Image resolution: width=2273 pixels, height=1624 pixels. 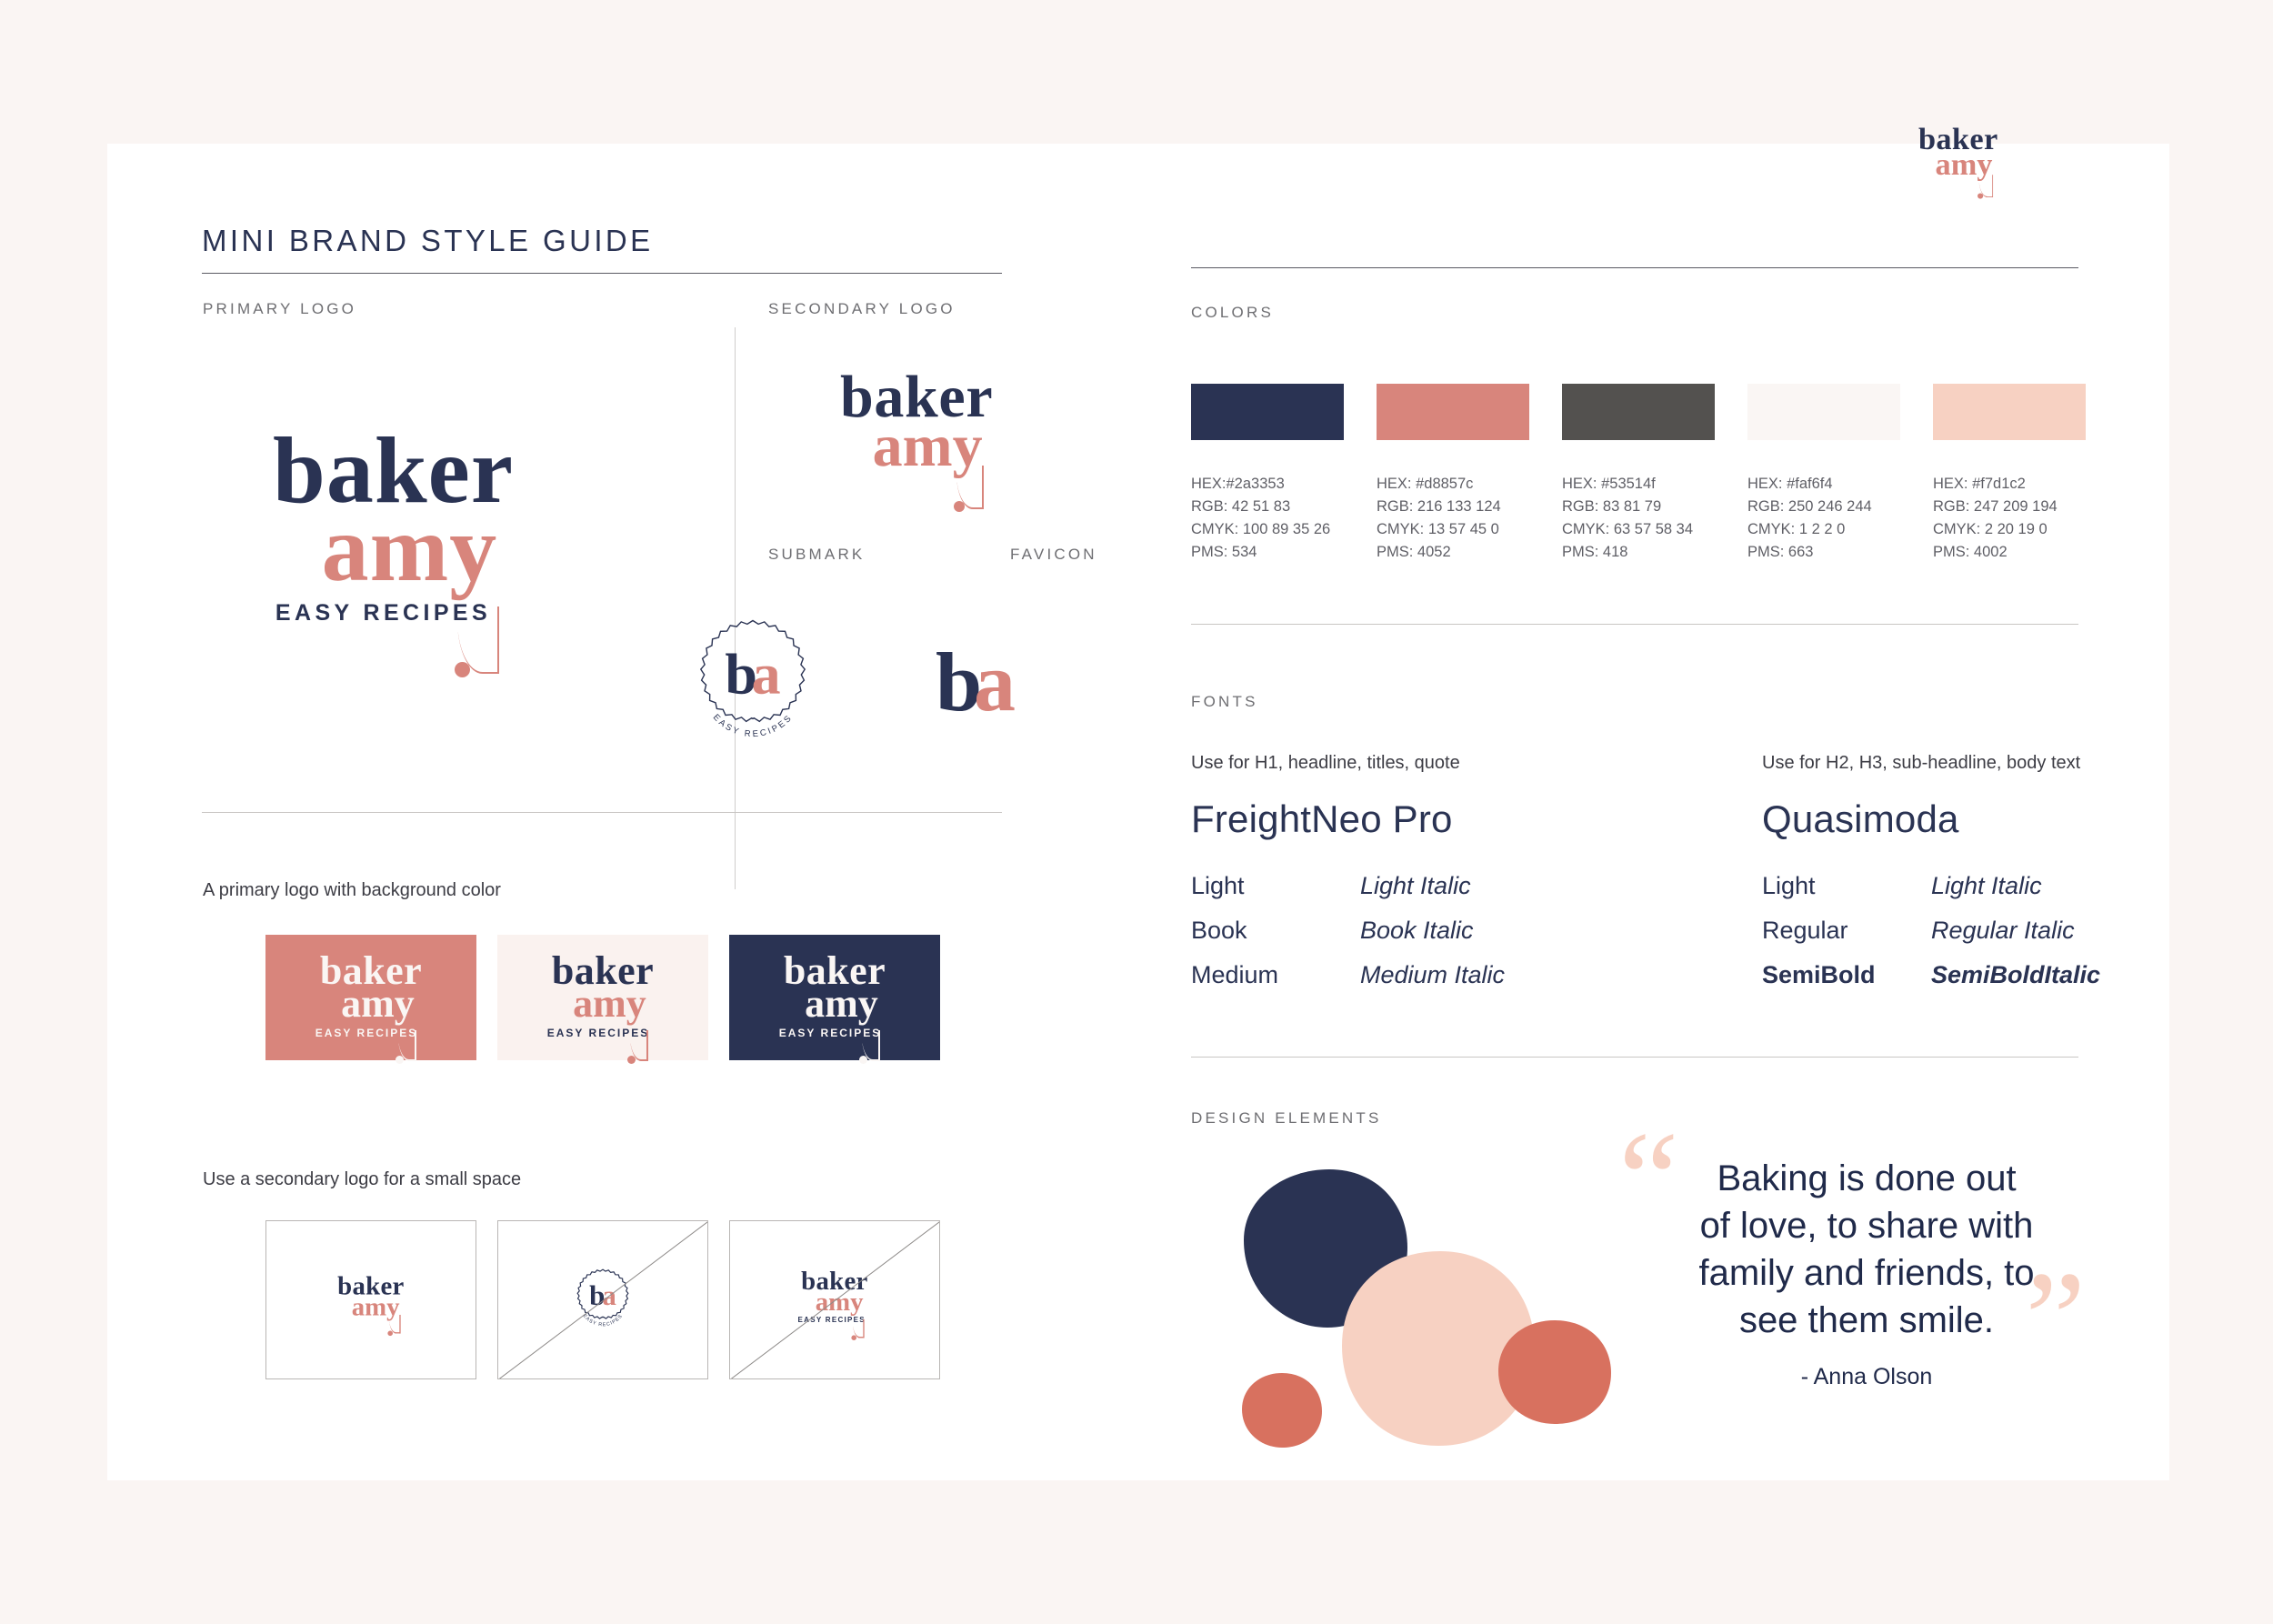 What do you see at coordinates (2016, 974) in the screenshot?
I see `font-weight-italic: SemiBoldItalic` at bounding box center [2016, 974].